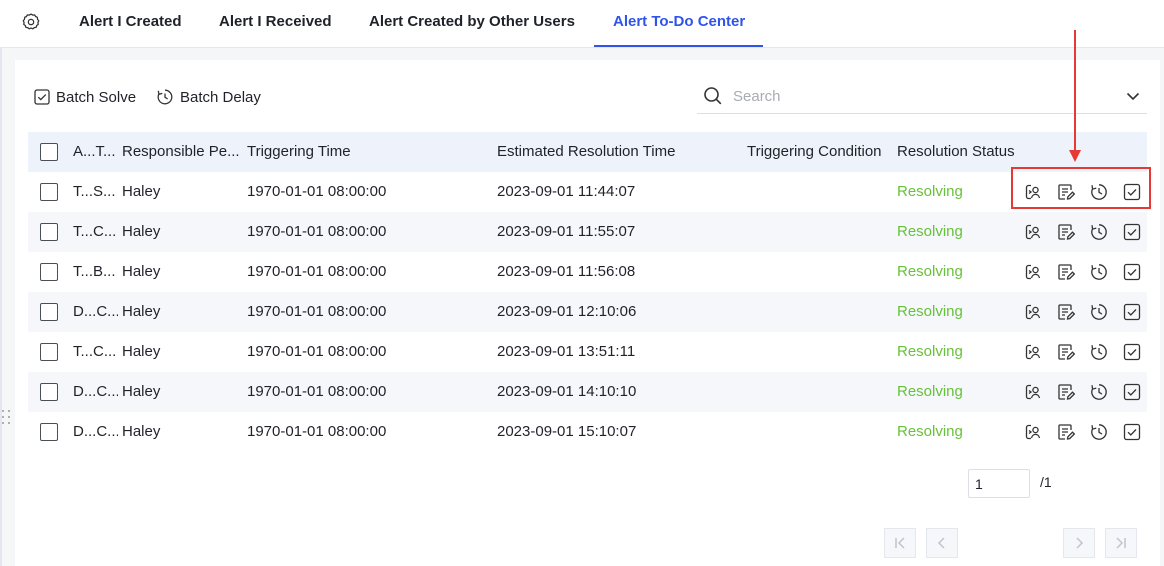 The image size is (1164, 566). What do you see at coordinates (130, 24) in the screenshot?
I see `tab-alert-i-created: Alert I Created` at bounding box center [130, 24].